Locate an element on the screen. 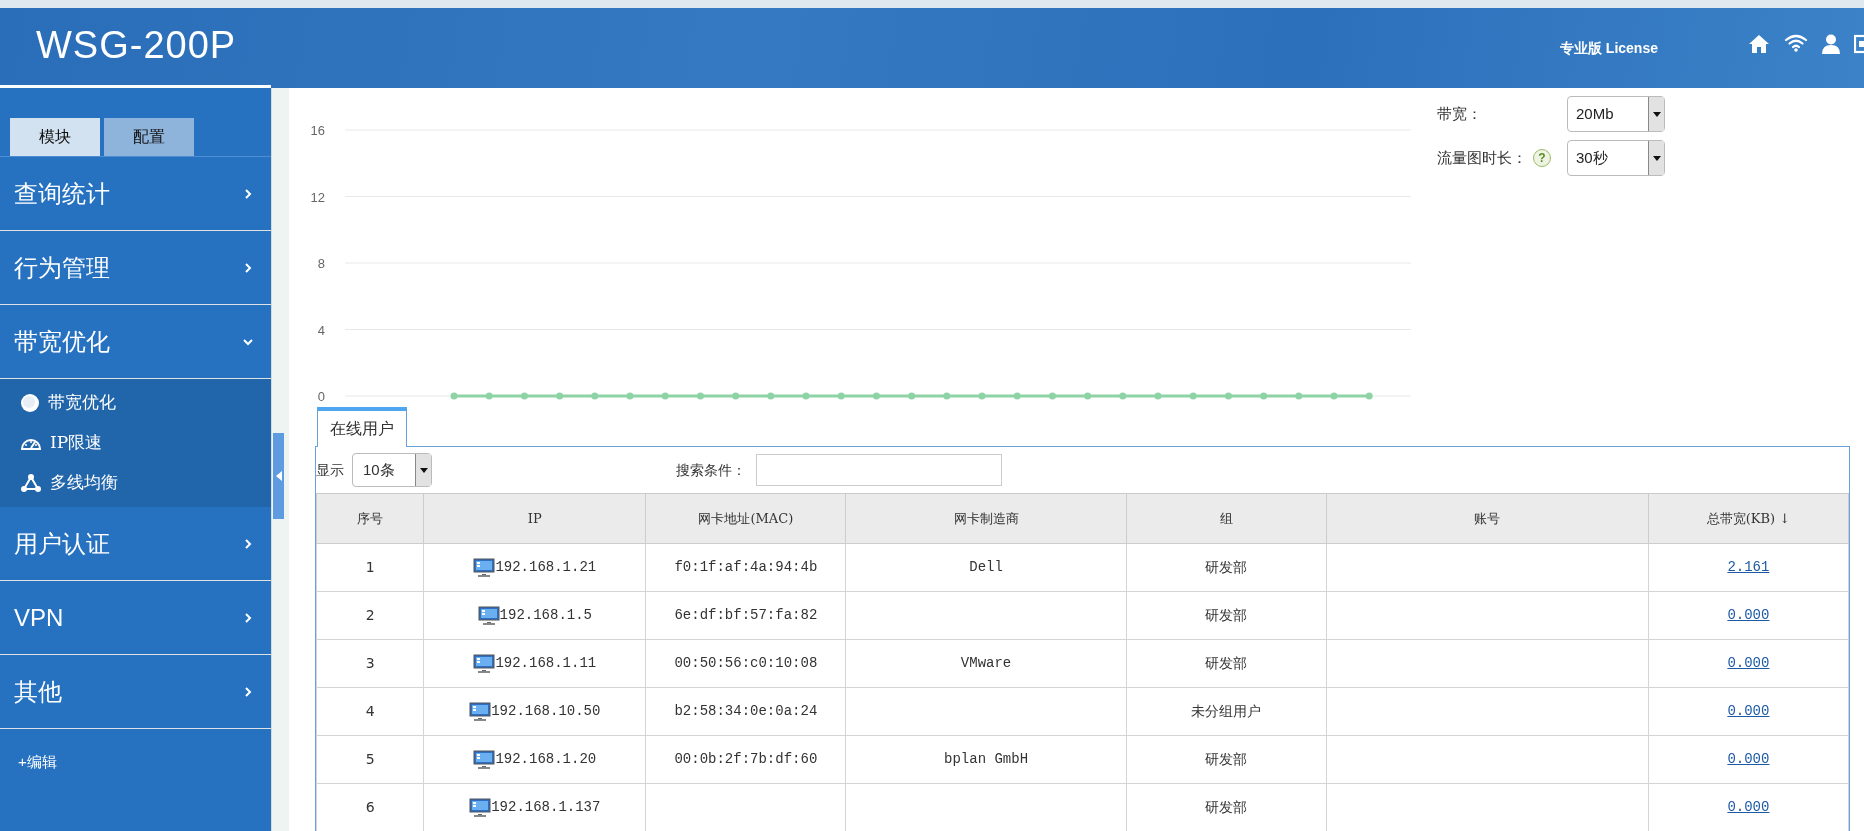 This screenshot has height=831, width=1864. home-icon is located at coordinates (1759, 44).